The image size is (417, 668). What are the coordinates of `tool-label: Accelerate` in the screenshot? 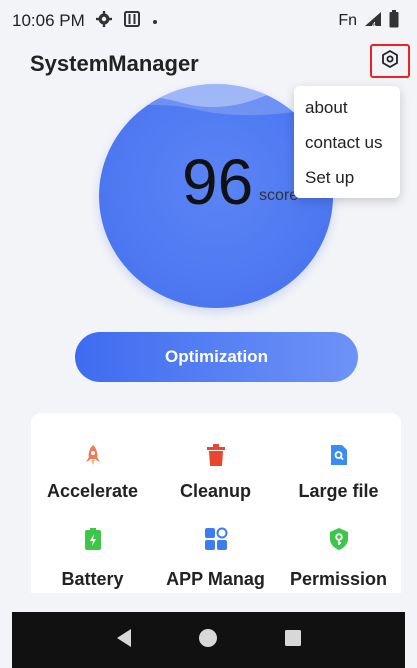 It's located at (92, 491).